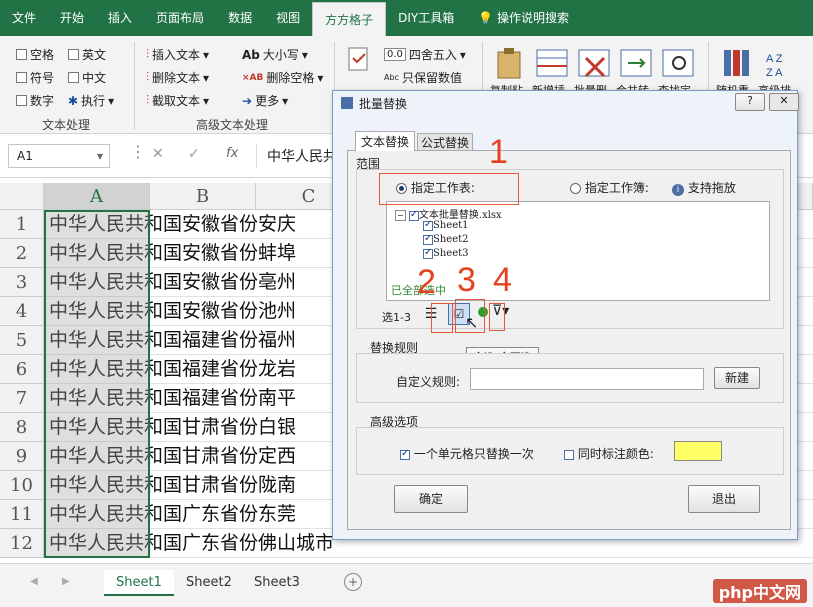  Describe the element at coordinates (22, 340) in the screenshot. I see `row-header: 5` at that location.